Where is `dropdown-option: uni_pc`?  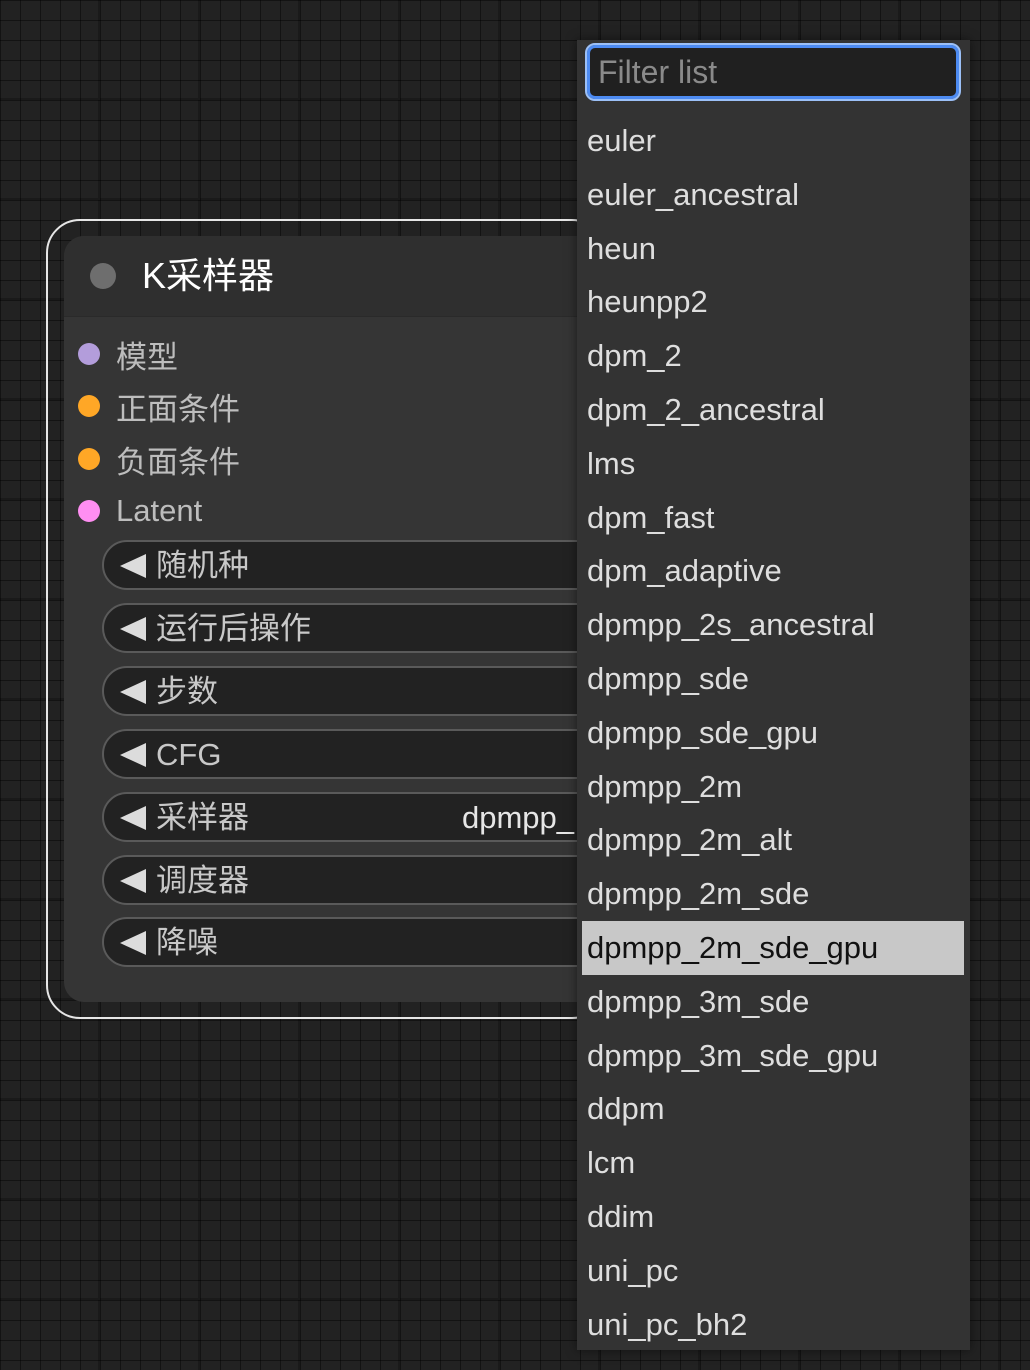 dropdown-option: uni_pc is located at coordinates (773, 1271).